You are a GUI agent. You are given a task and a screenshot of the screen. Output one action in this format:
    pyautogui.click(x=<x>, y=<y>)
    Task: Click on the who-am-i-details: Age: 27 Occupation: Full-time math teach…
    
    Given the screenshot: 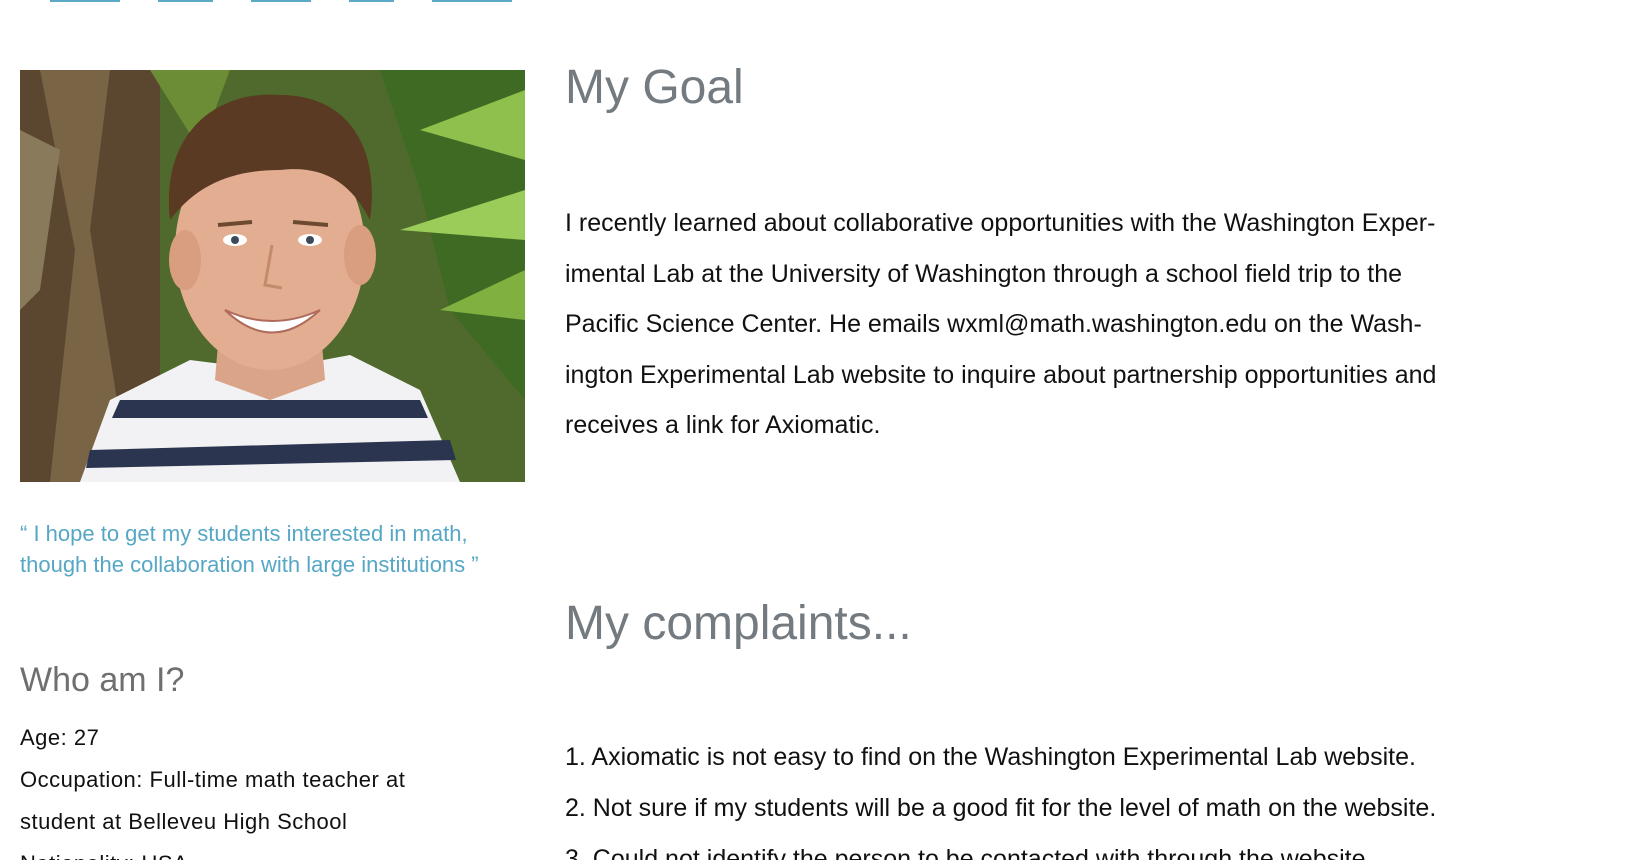 What is the action you would take?
    pyautogui.click(x=275, y=788)
    